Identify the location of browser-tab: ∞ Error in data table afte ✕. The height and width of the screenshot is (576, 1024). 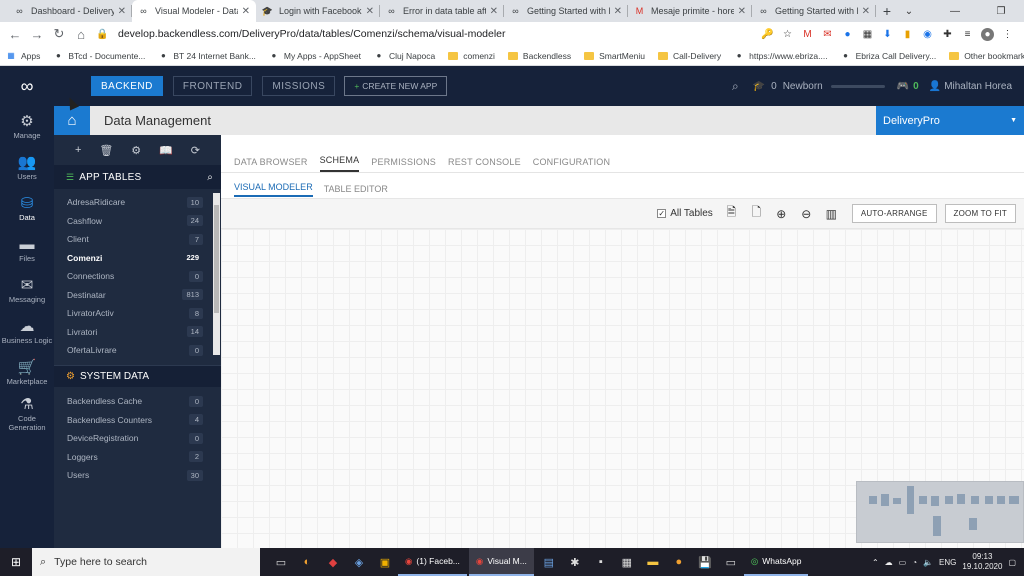
(442, 11).